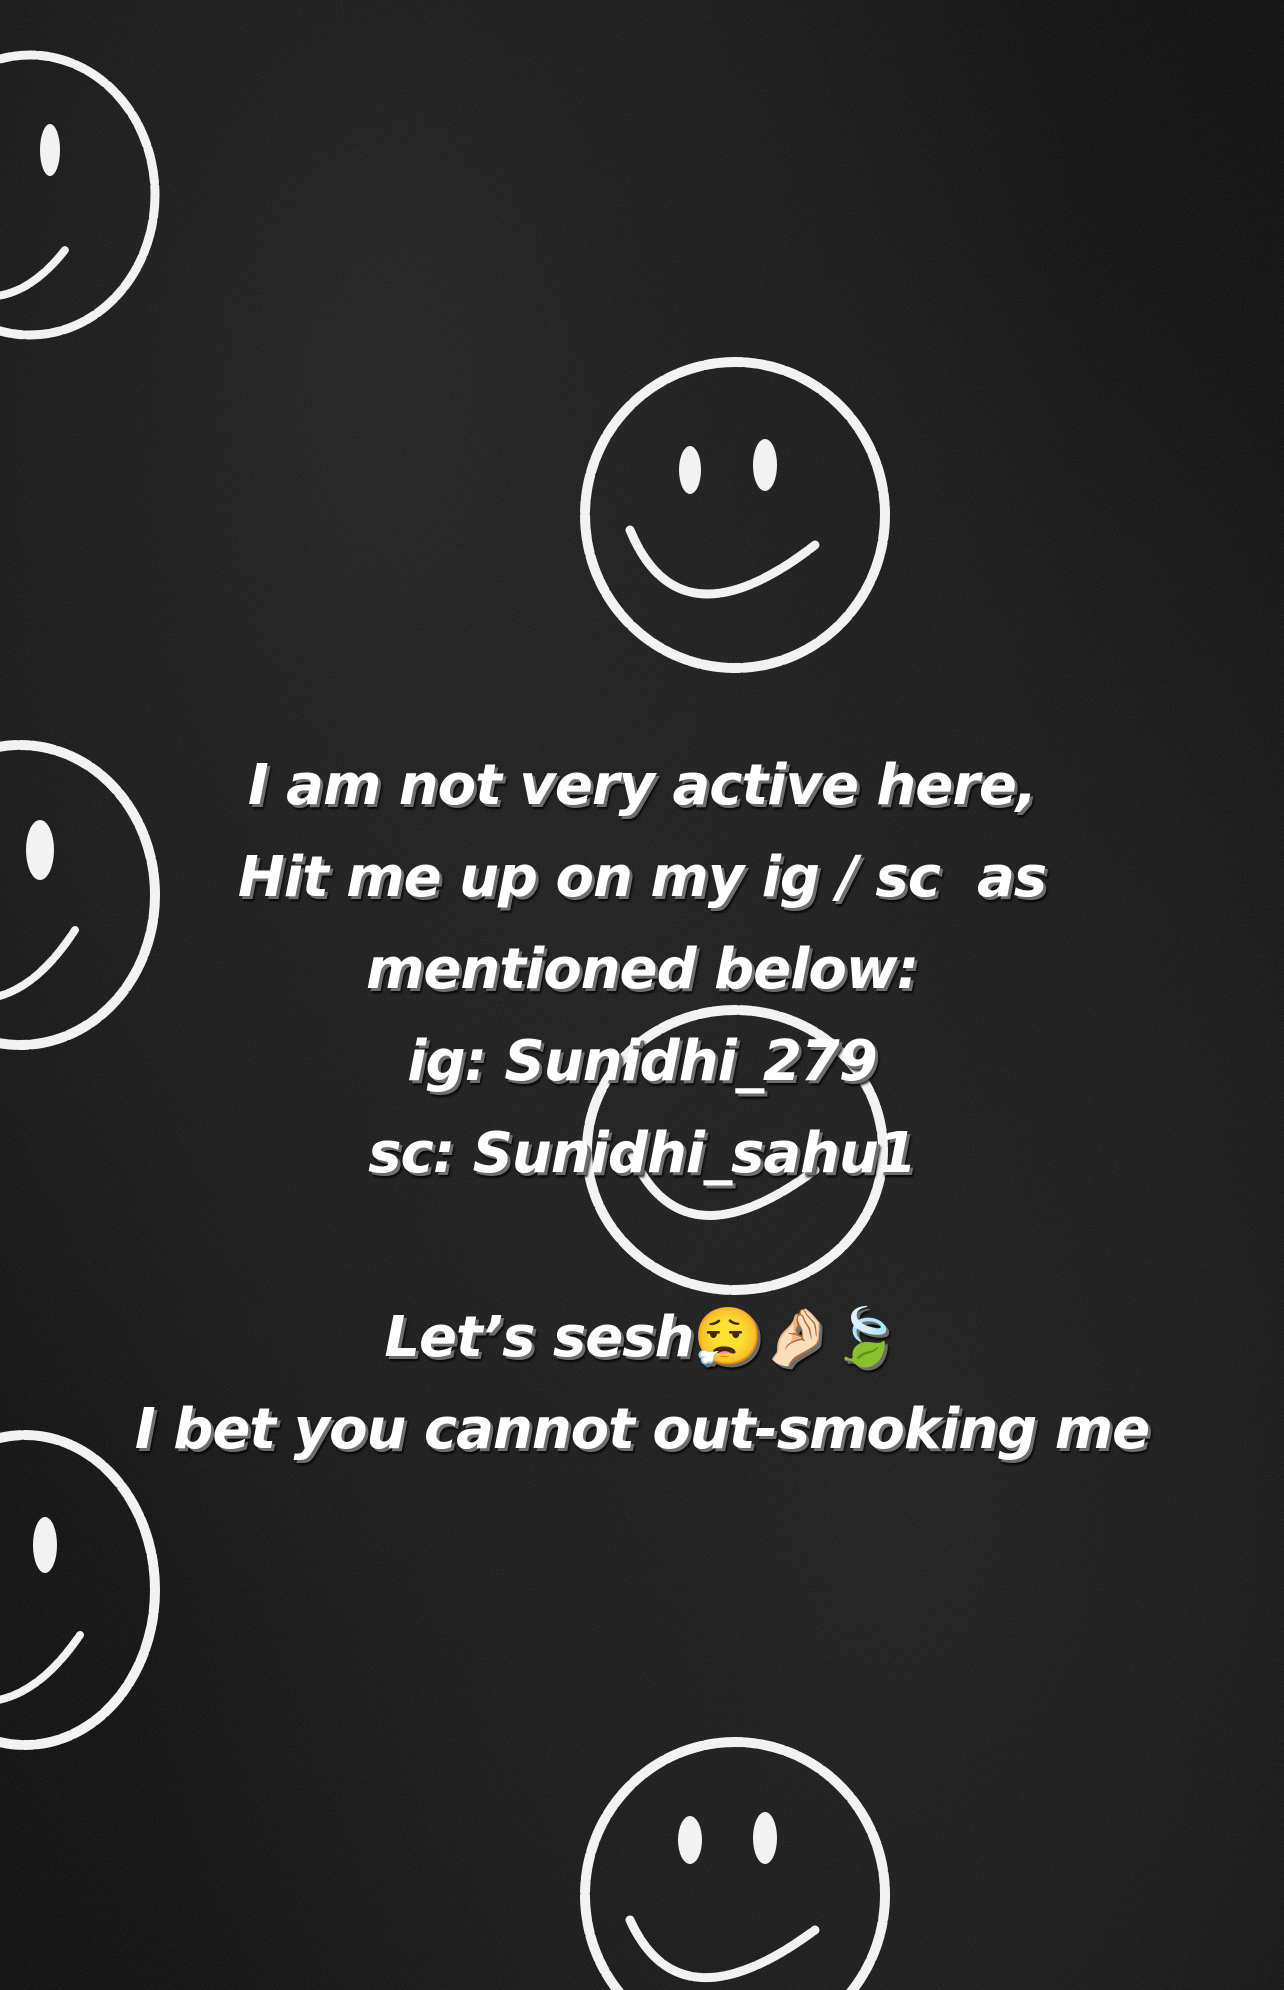  I want to click on caption-line-sesh: Let’s sesh😮‍💨🤌🏻🍃, so click(642, 1338).